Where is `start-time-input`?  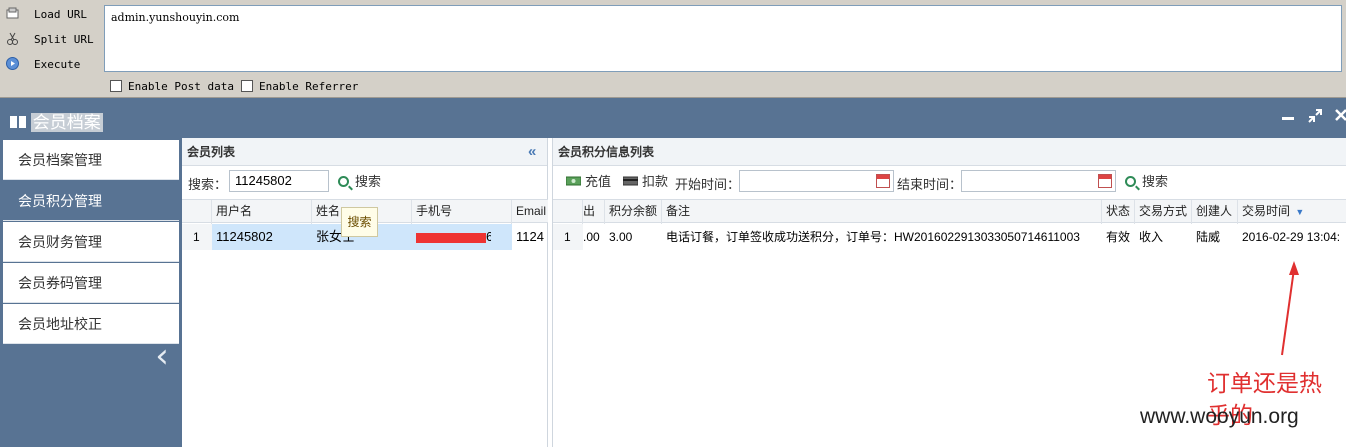 start-time-input is located at coordinates (816, 181).